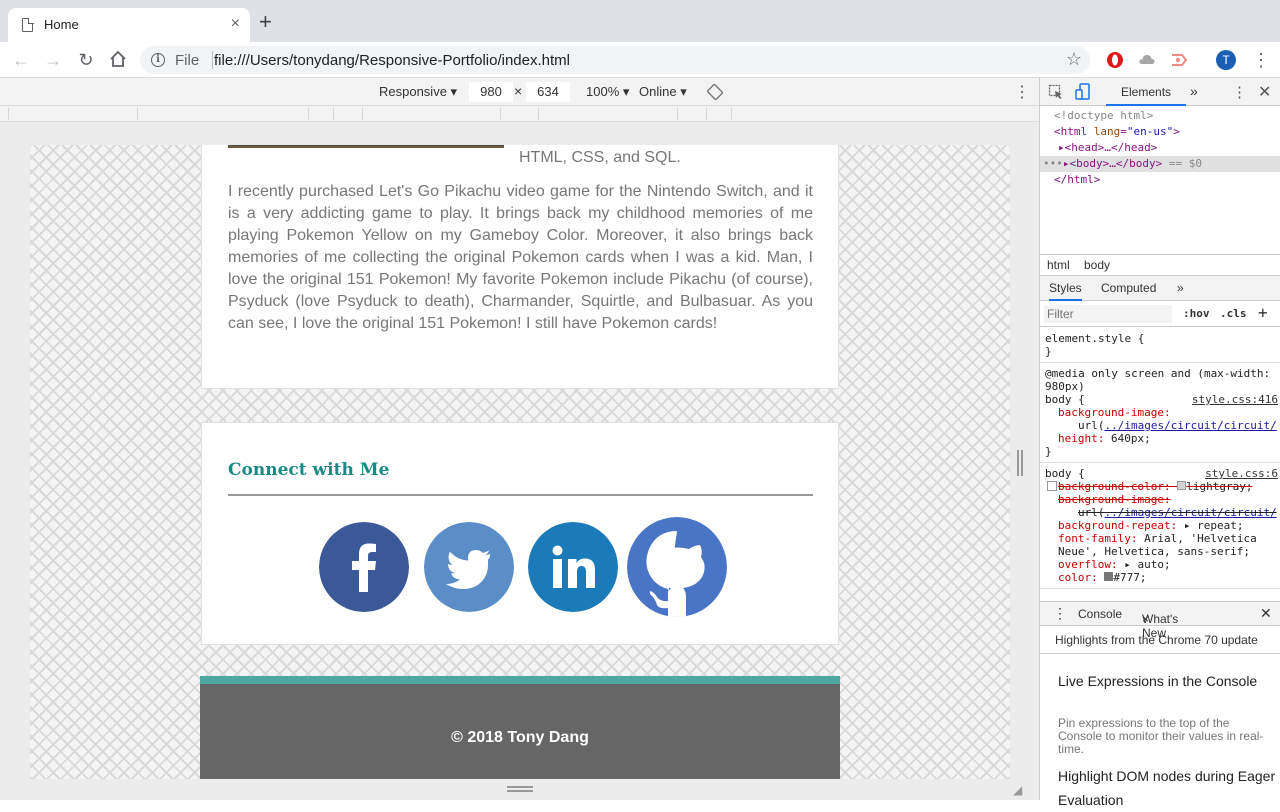 The height and width of the screenshot is (812, 1280). I want to click on source-link-6: style.css:6, so click(1241, 473).